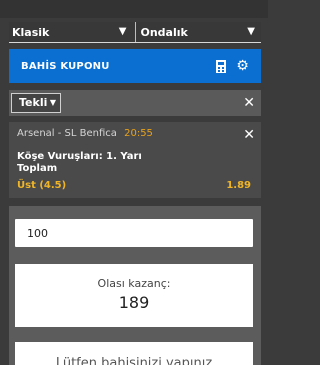 This screenshot has width=320, height=365. I want to click on gear-icon: ⚙, so click(242, 66).